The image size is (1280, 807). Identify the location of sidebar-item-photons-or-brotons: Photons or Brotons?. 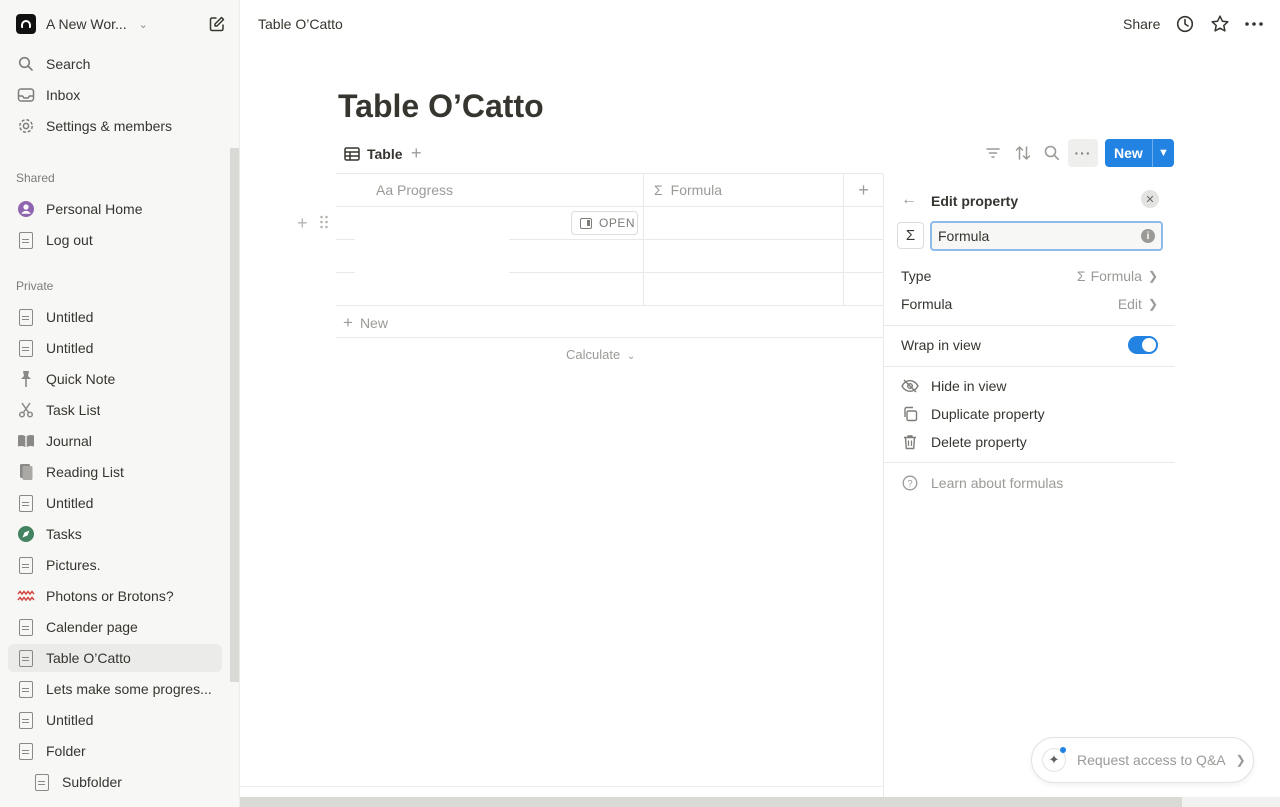
(115, 596).